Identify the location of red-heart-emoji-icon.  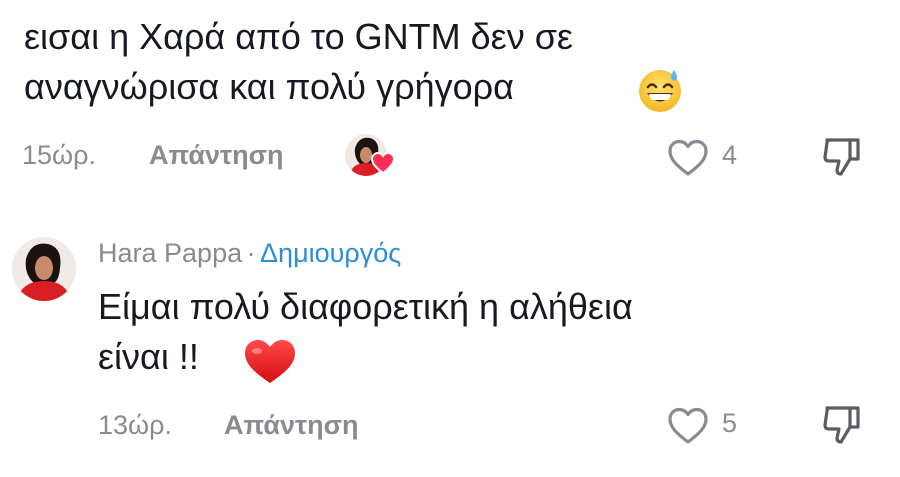
(270, 361).